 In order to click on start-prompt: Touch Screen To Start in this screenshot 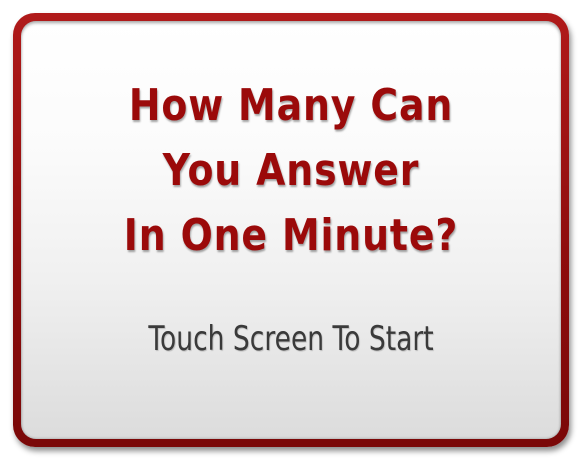, I will do `click(291, 339)`.